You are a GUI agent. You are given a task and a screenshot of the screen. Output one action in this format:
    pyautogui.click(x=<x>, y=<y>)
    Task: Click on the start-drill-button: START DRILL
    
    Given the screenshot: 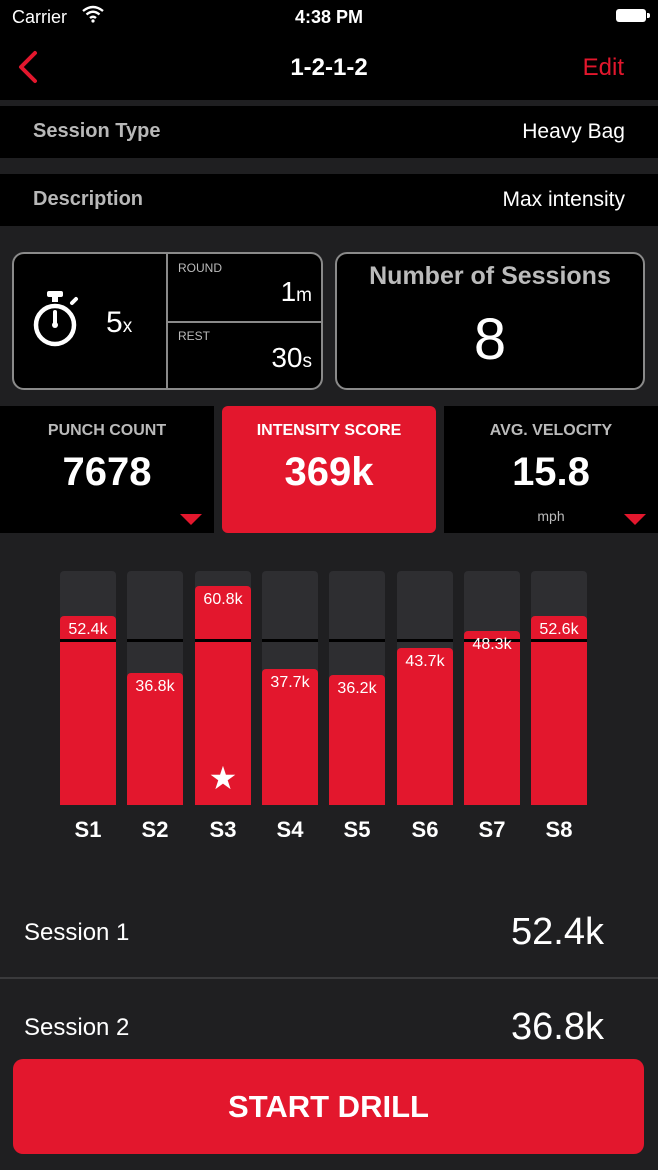 What is the action you would take?
    pyautogui.click(x=328, y=1106)
    